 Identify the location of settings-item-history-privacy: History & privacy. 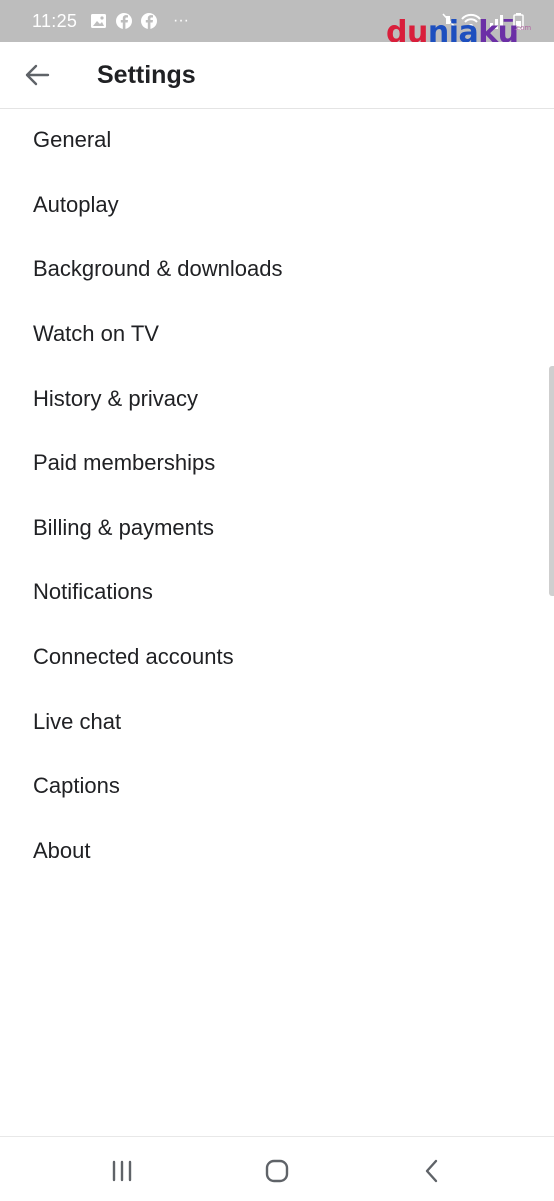
(277, 398).